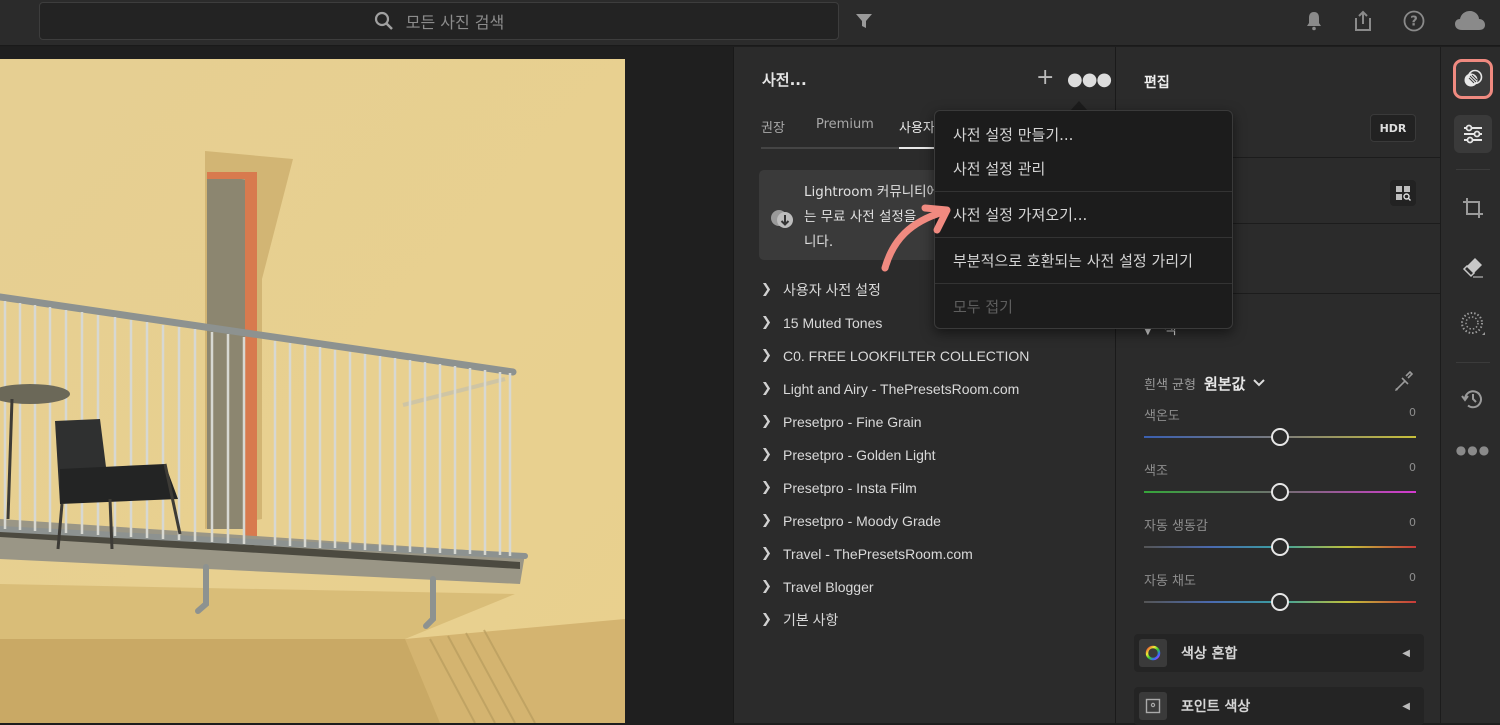 Image resolution: width=1500 pixels, height=725 pixels. What do you see at coordinates (983, 307) in the screenshot?
I see `menu-item-collapse-all: 모두 접기` at bounding box center [983, 307].